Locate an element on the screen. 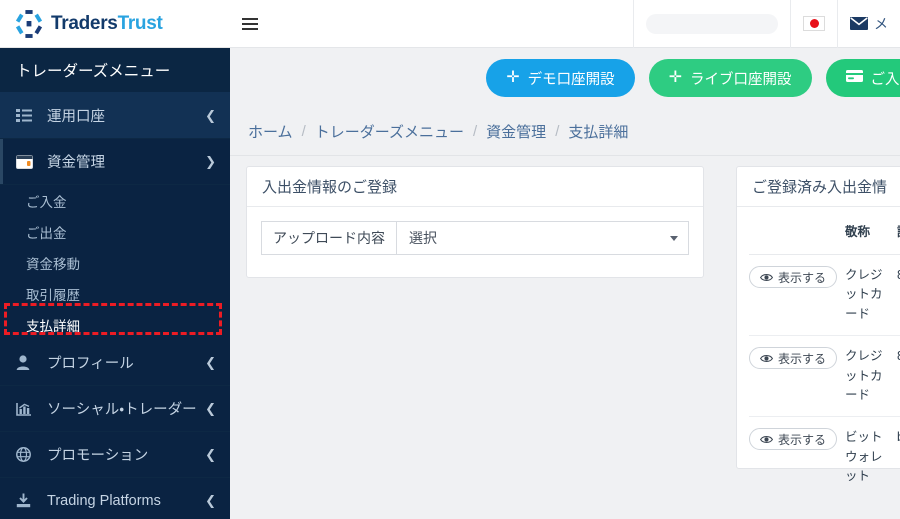 The width and height of the screenshot is (900, 519). sidebar-menu-title: トレーダーズメニュー is located at coordinates (115, 70).